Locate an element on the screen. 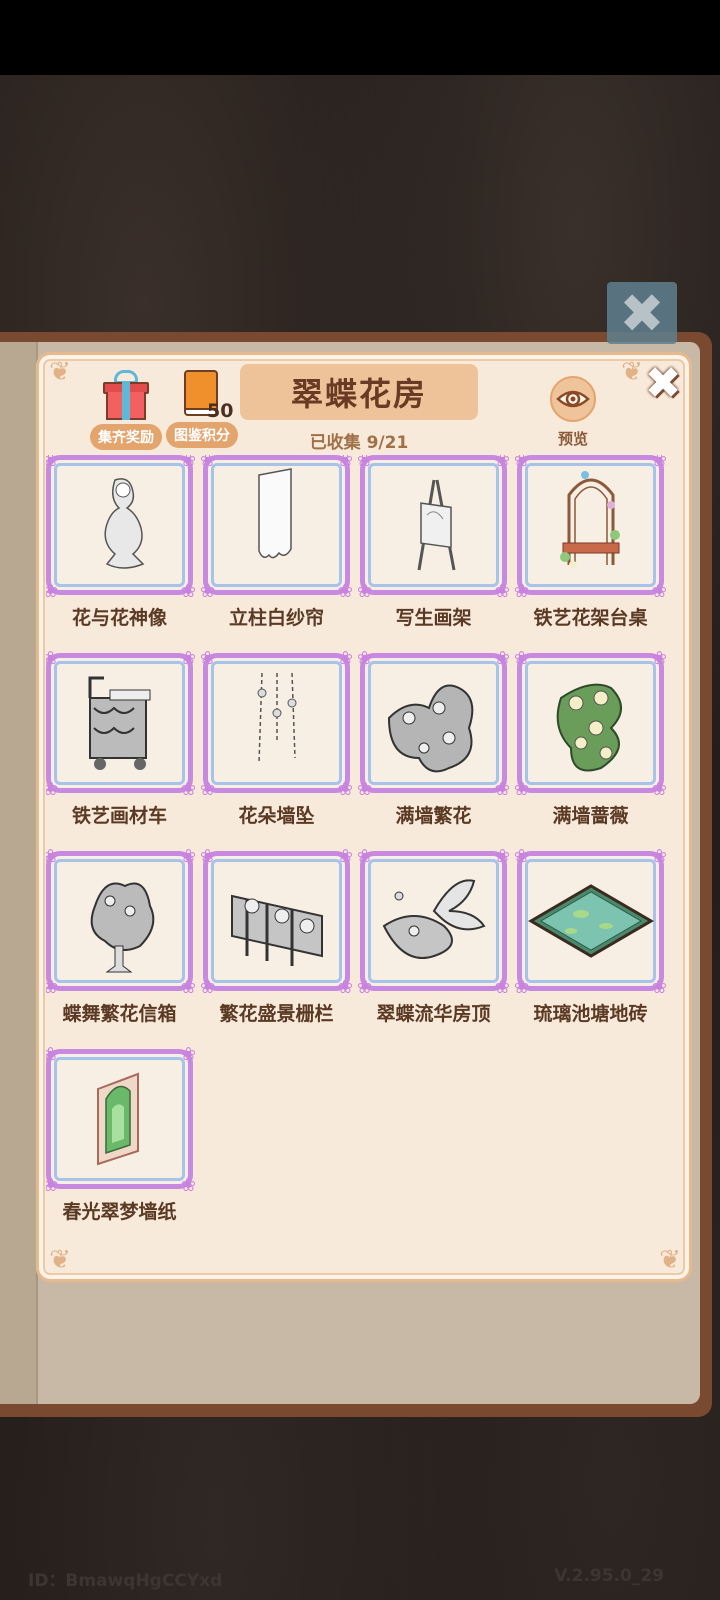 The width and height of the screenshot is (720, 1600). flower-mailbox-icon is located at coordinates (119, 921).